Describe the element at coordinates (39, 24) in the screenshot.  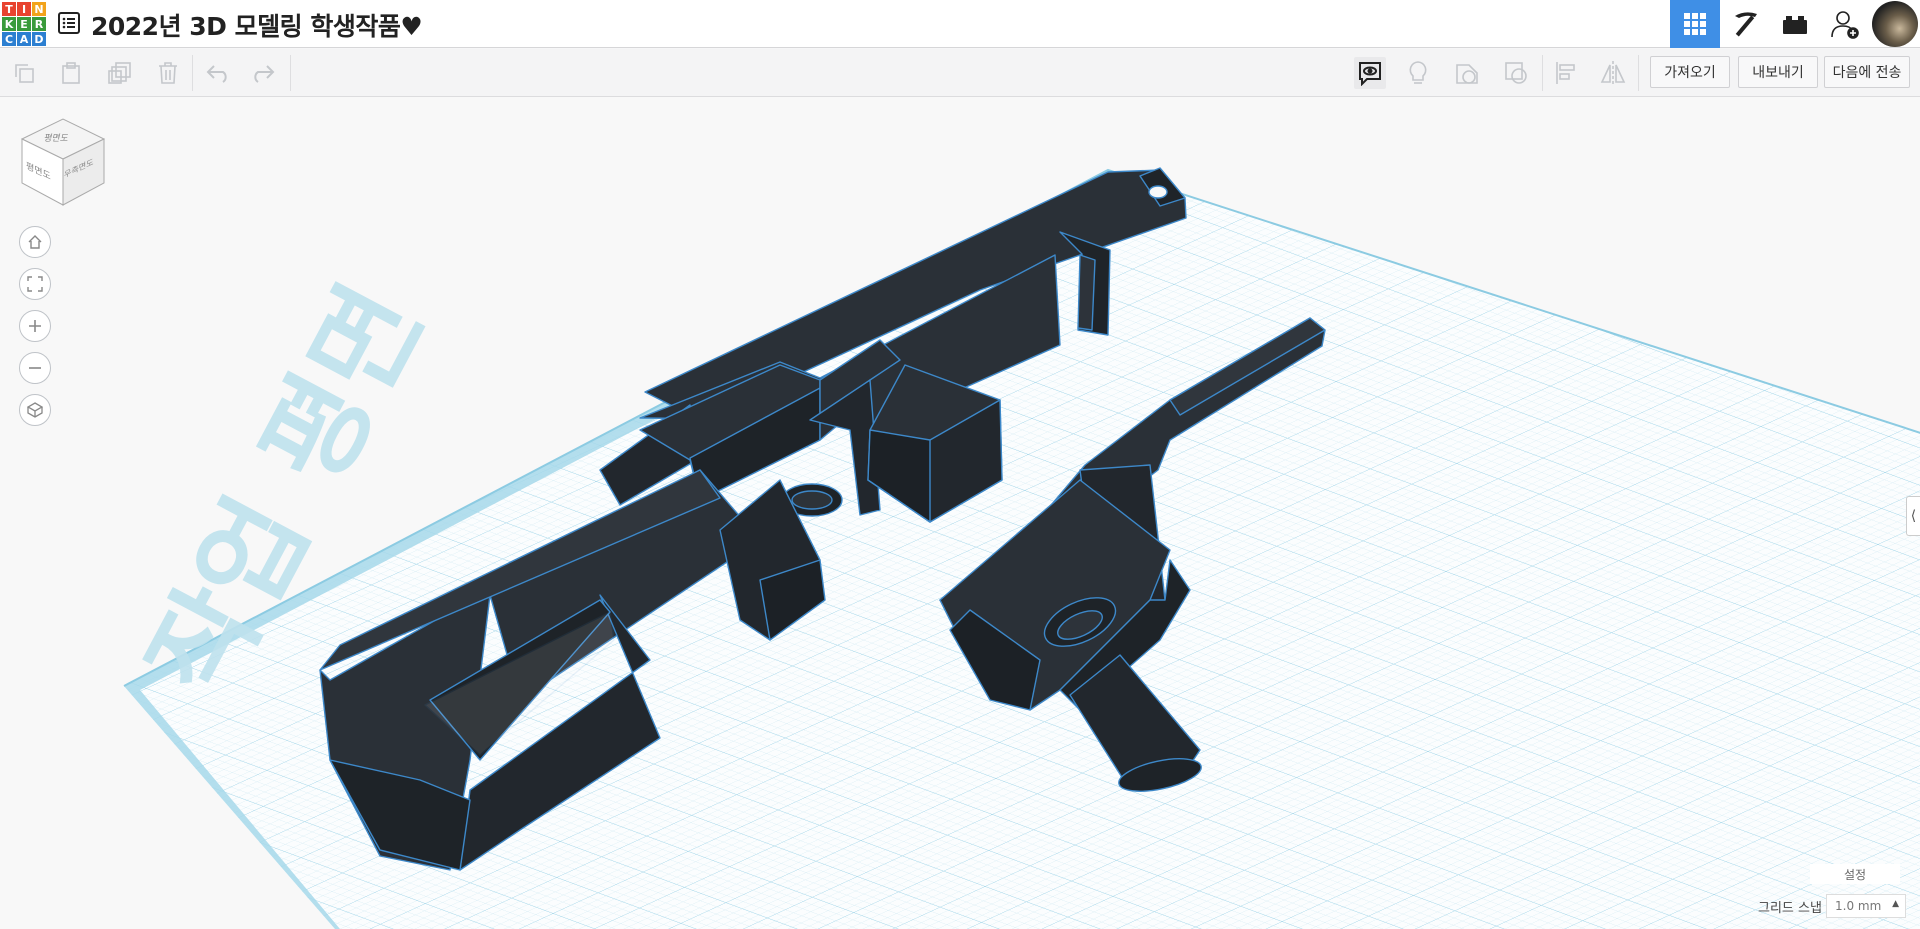
I see `logo-letter: R` at that location.